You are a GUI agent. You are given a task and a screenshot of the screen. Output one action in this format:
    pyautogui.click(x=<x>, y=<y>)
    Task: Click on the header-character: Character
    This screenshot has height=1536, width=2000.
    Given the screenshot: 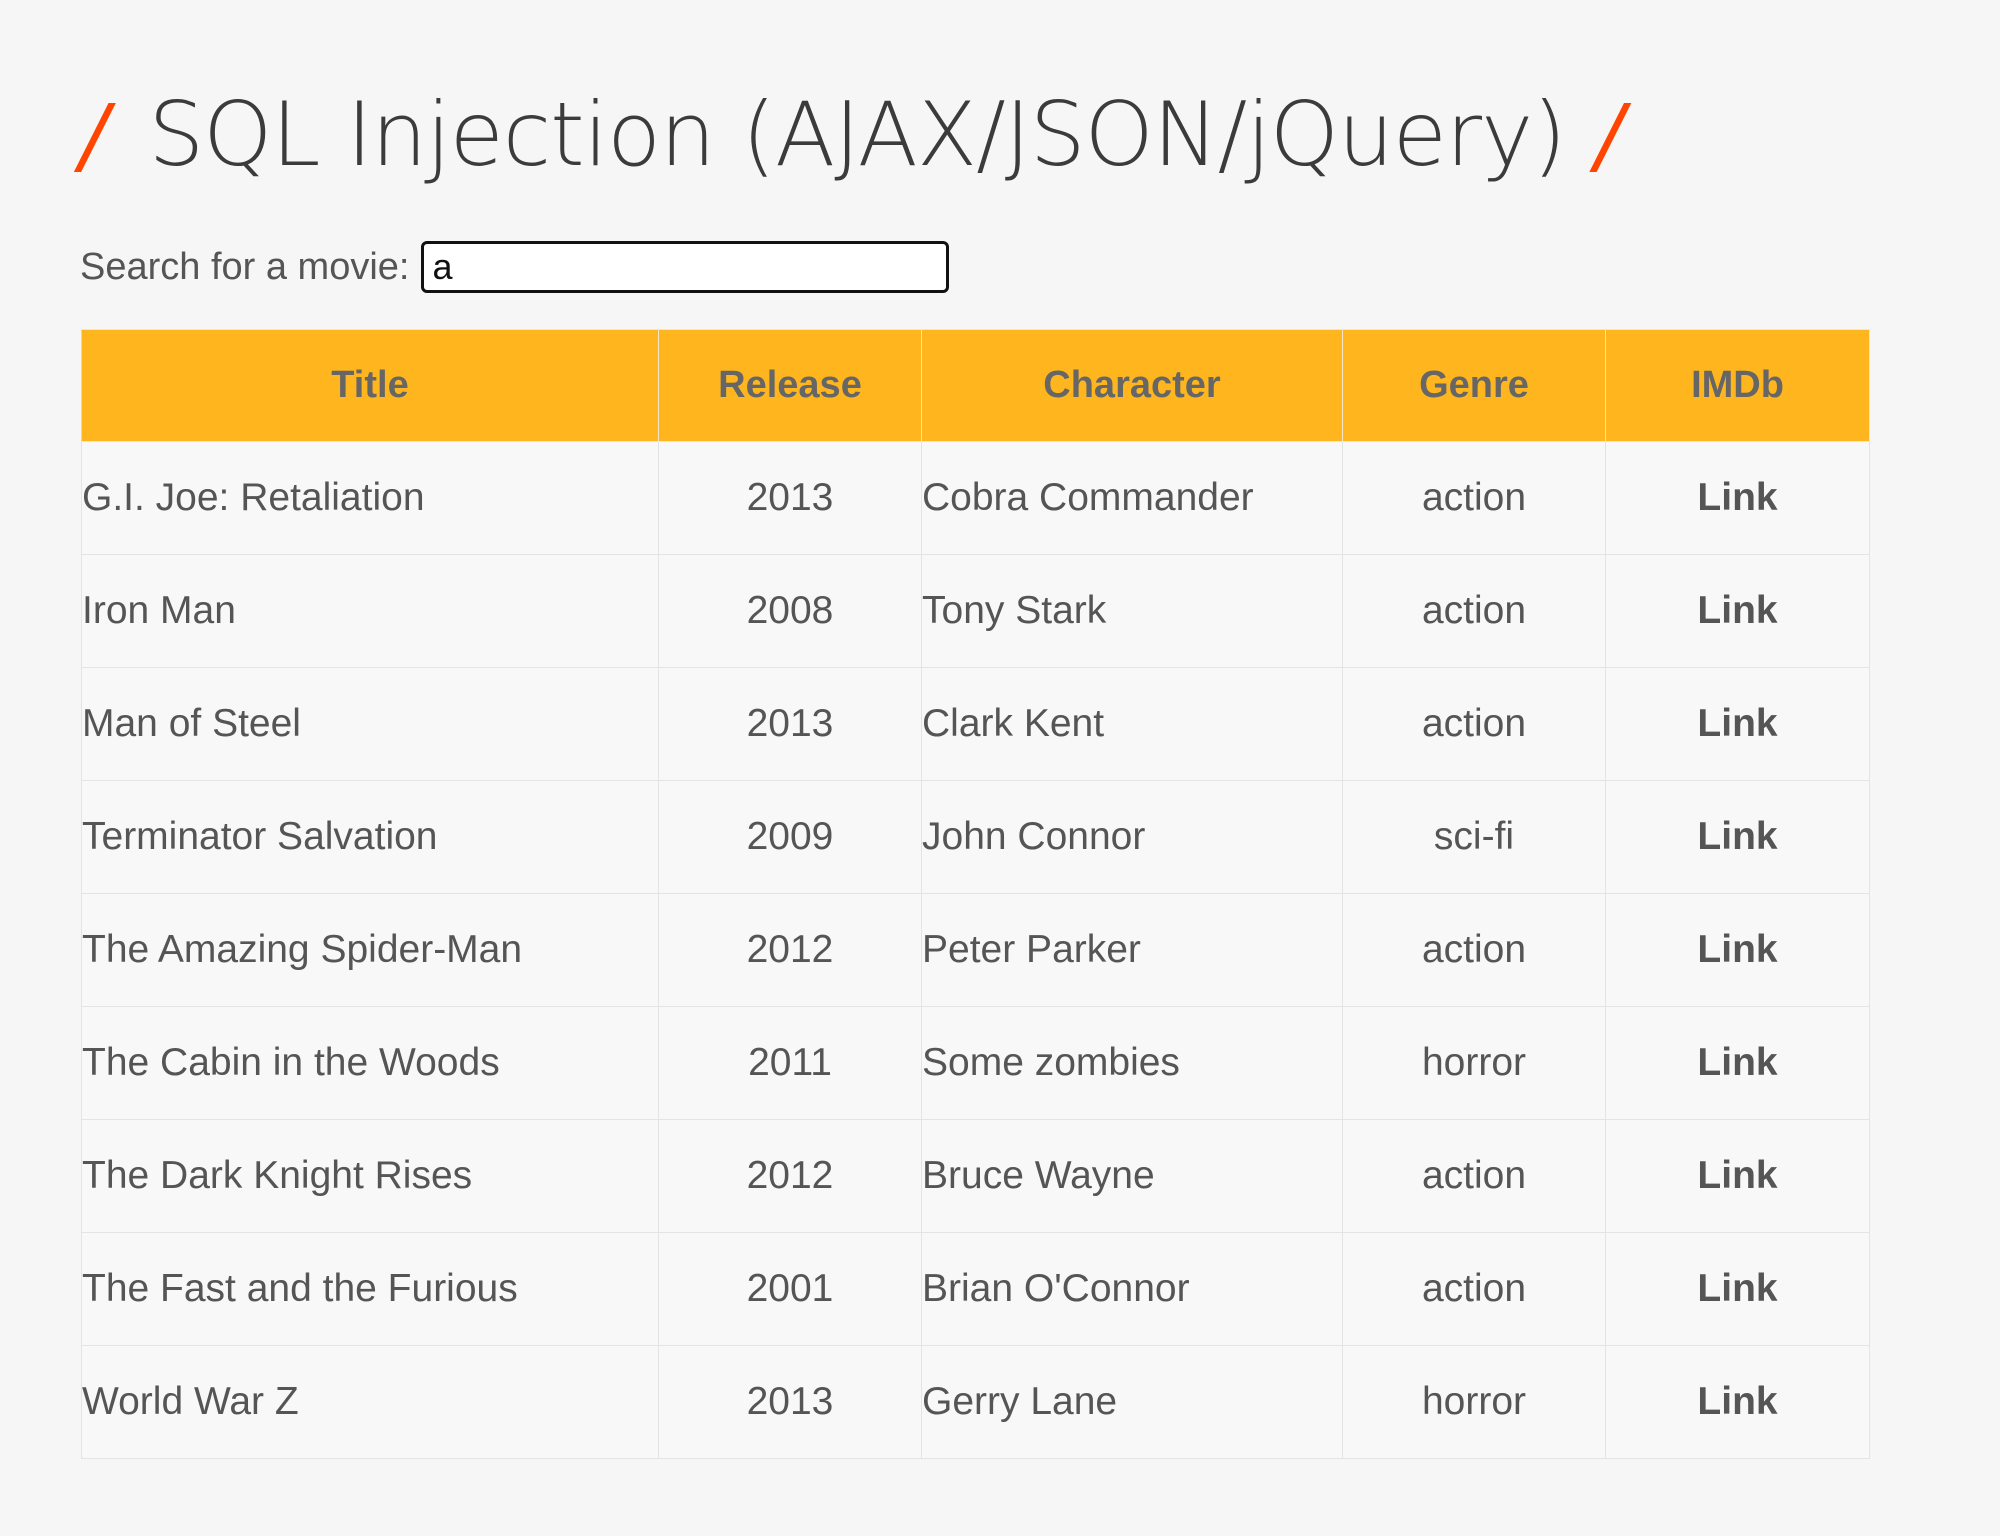 What is the action you would take?
    pyautogui.click(x=1132, y=385)
    